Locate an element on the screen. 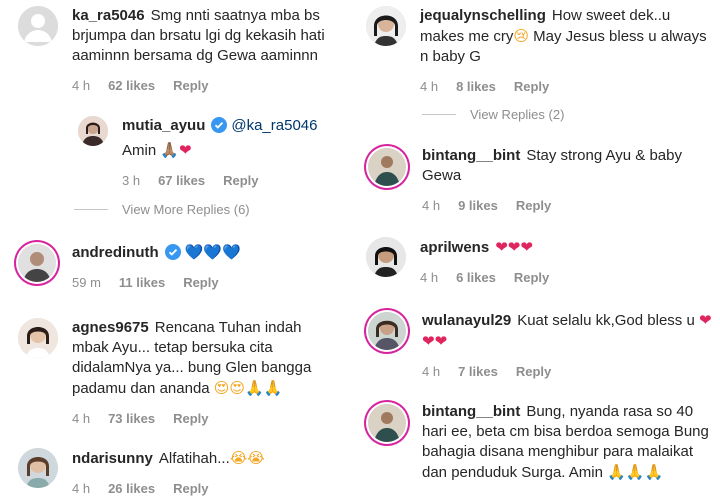 This screenshot has height=500, width=720. likes-count: 73 likes is located at coordinates (131, 419).